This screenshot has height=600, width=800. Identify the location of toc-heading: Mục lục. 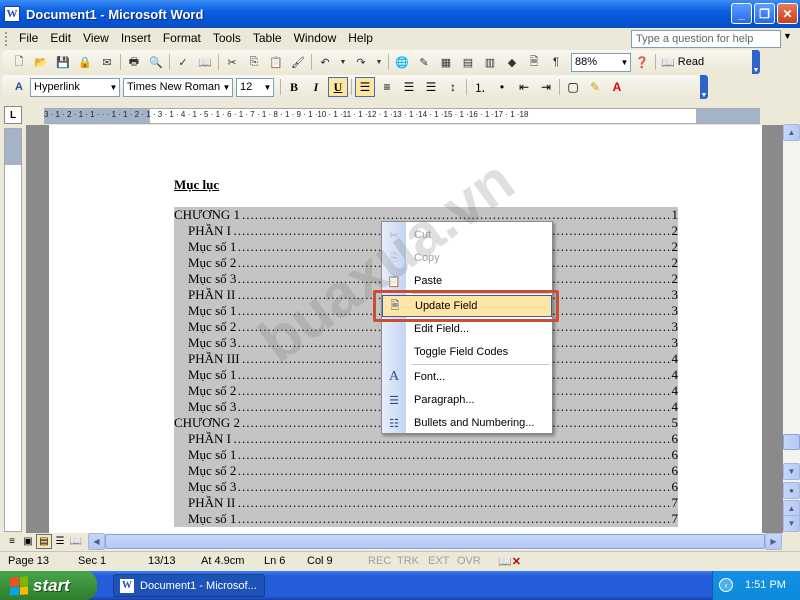
(196, 185).